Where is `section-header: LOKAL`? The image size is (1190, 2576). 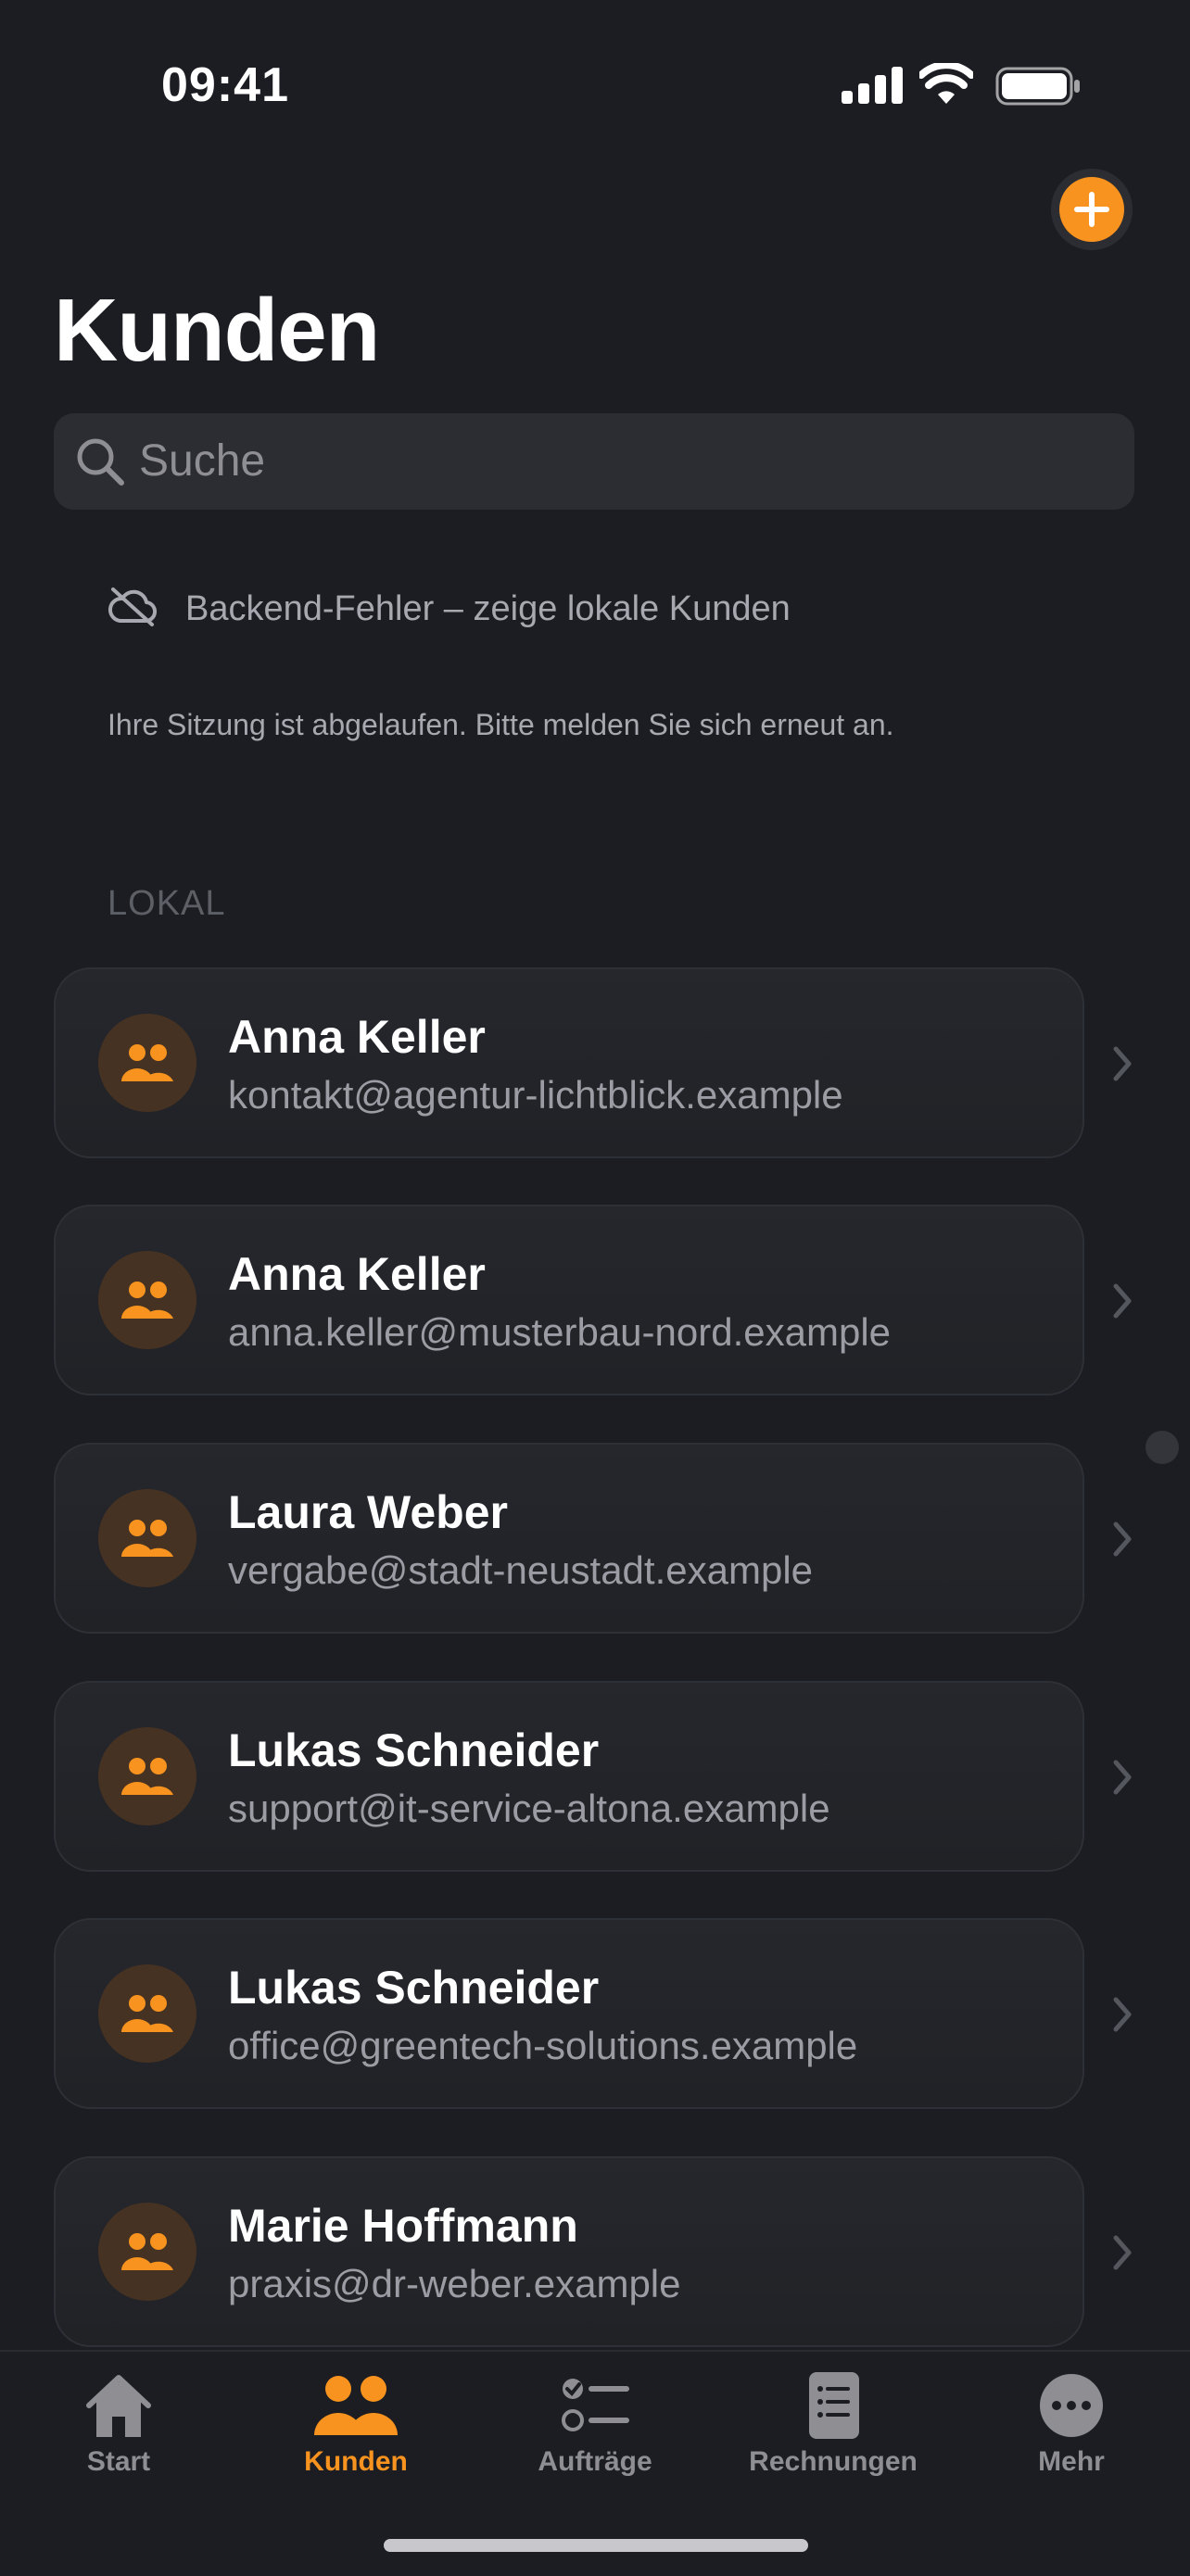
section-header: LOKAL is located at coordinates (167, 903).